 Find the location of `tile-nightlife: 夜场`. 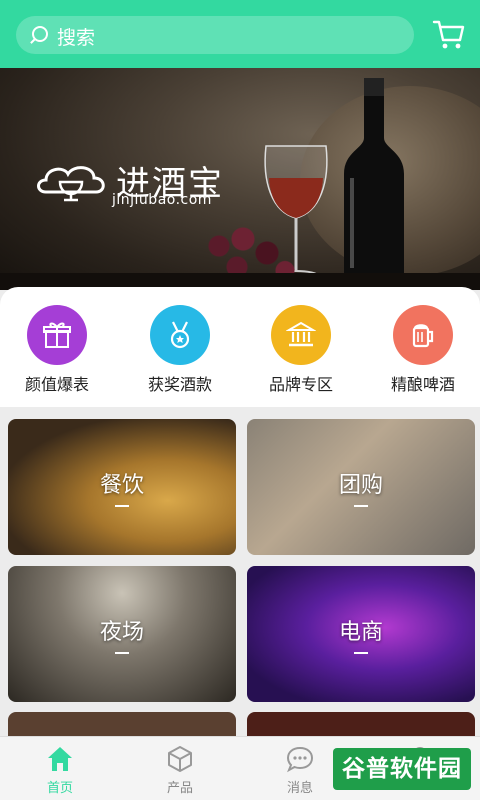

tile-nightlife: 夜场 is located at coordinates (122, 634).